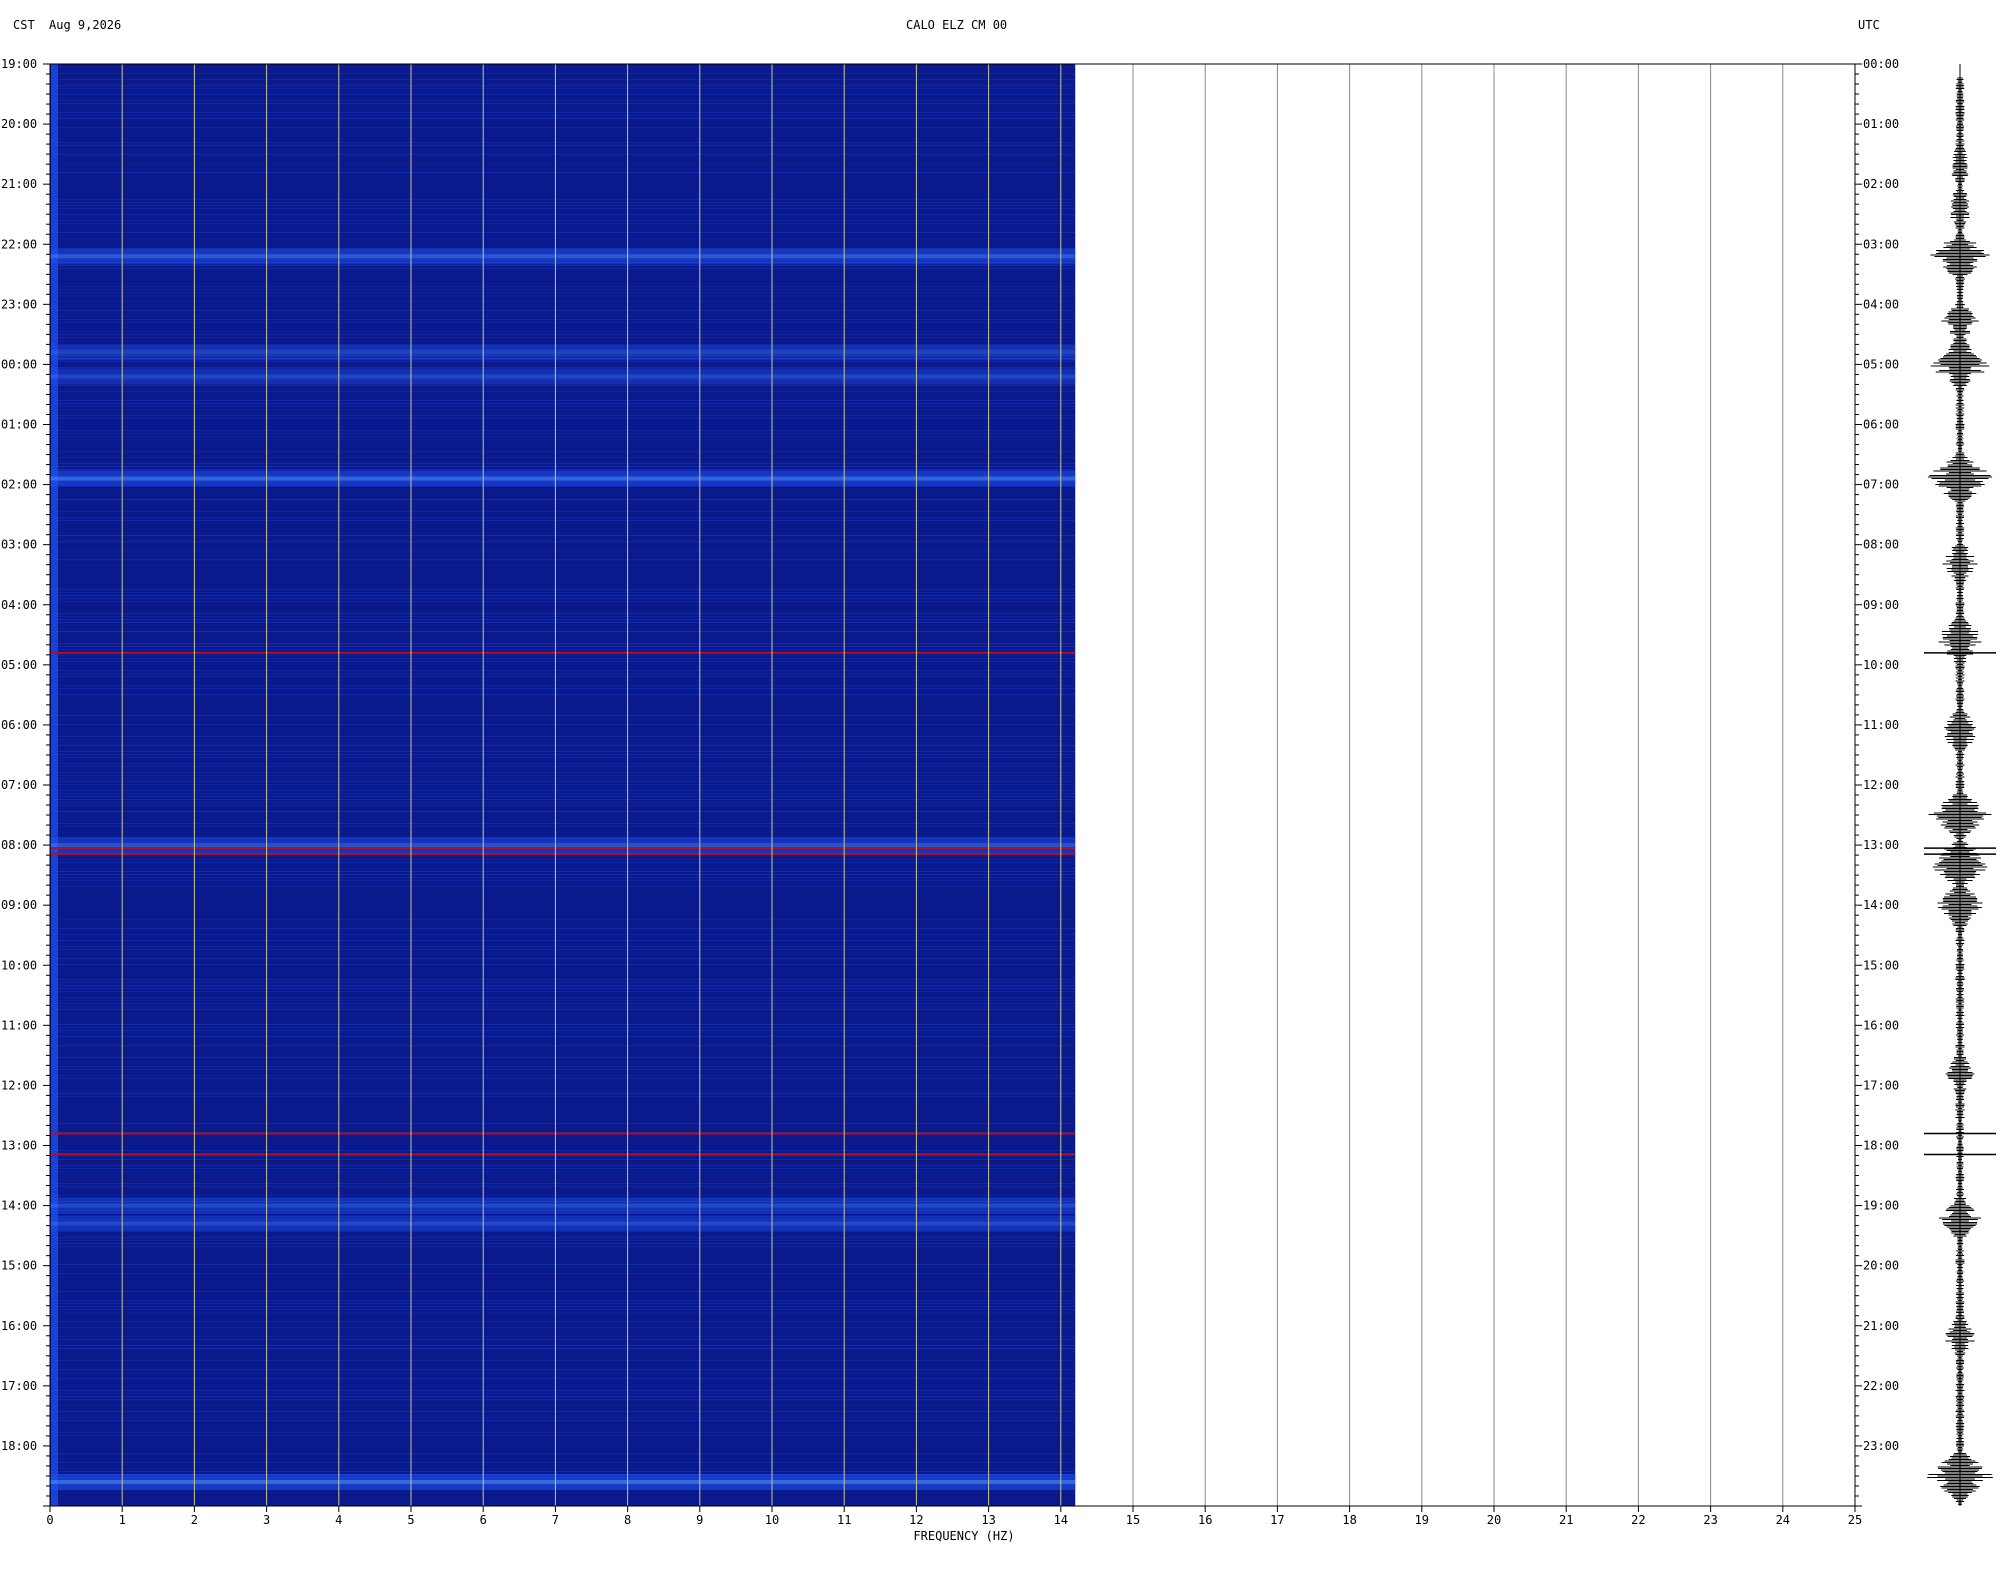  Describe the element at coordinates (699, 1520) in the screenshot. I see `x-tick-label: 9` at that location.